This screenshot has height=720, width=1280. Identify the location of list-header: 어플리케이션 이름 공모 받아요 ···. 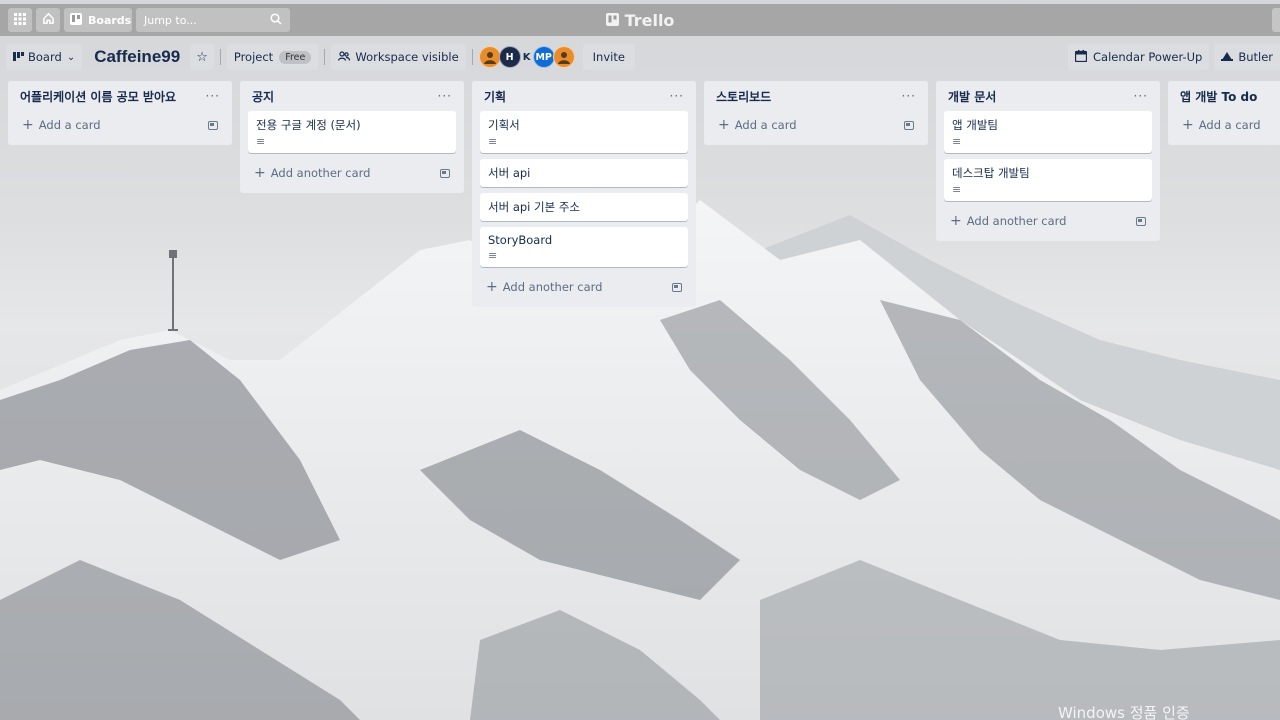
(120, 96).